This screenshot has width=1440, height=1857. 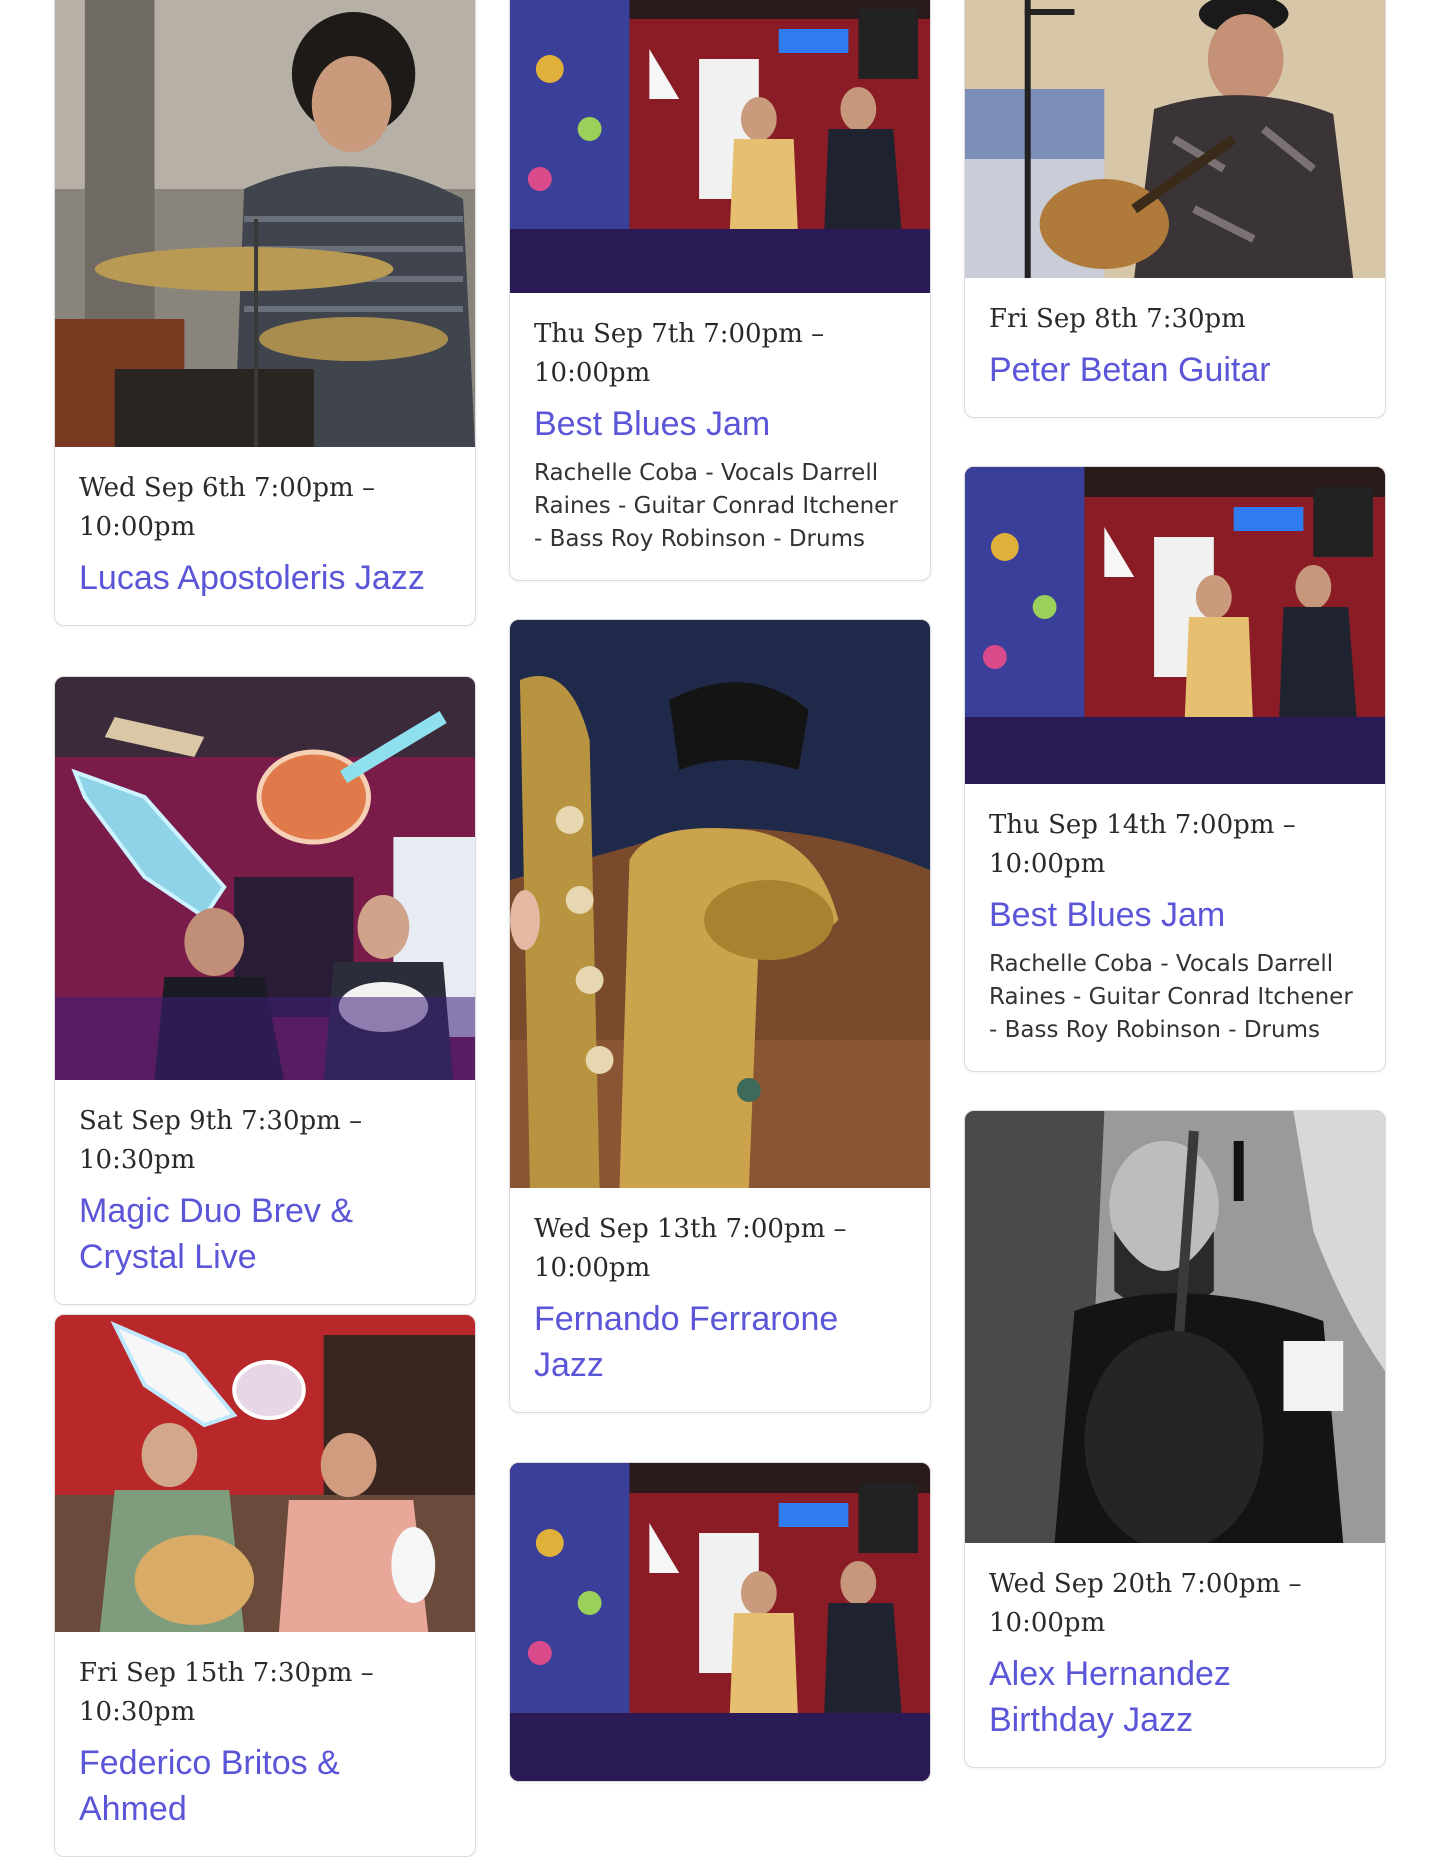 I want to click on guitarist-photo, so click(x=1175, y=139).